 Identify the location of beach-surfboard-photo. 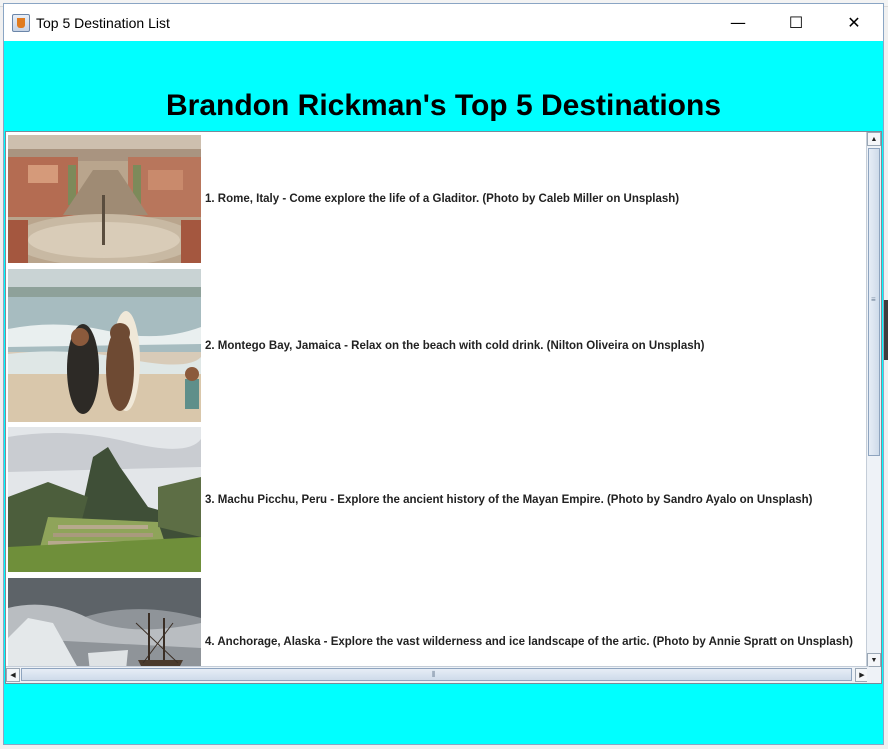
(104, 345).